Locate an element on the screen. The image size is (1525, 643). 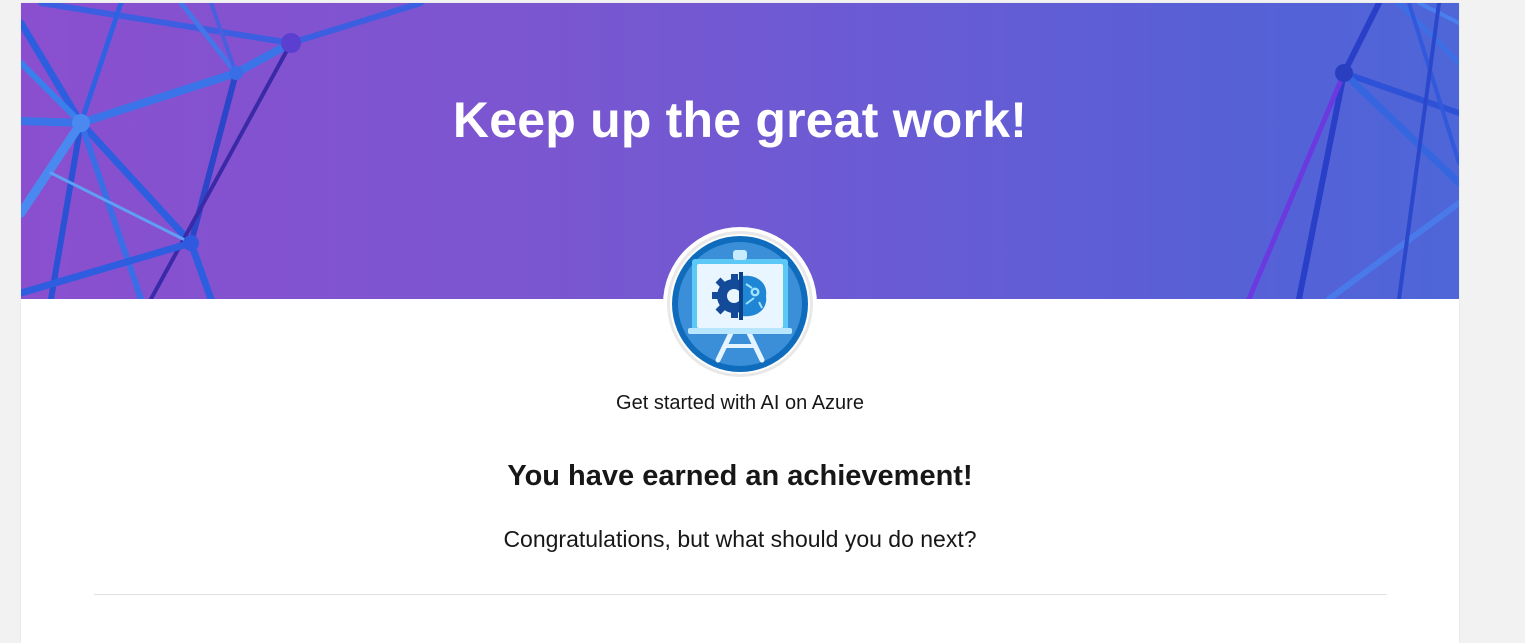
network-decoration-right is located at coordinates (1352, 151).